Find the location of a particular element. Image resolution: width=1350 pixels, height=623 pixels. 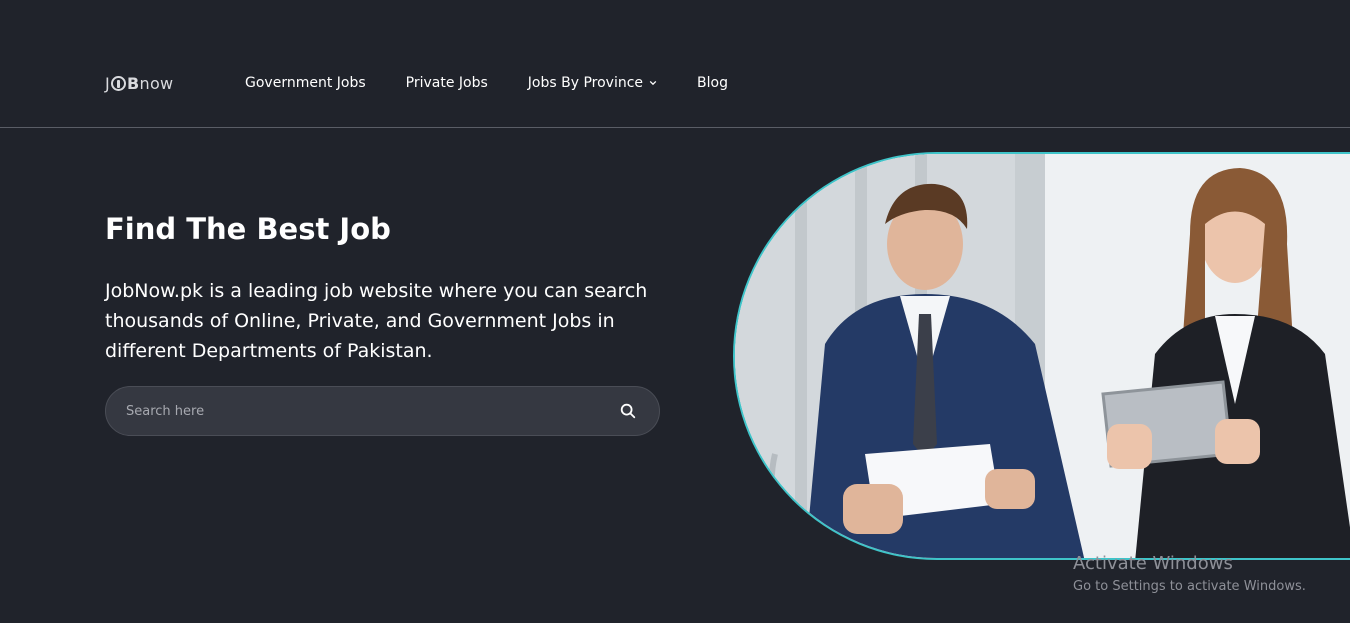

nav-label: Government Jobs is located at coordinates (305, 83).